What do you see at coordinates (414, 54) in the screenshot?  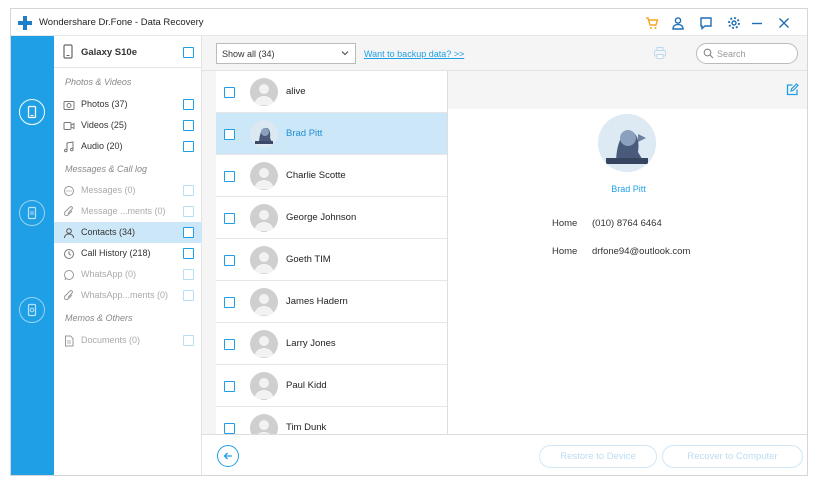 I see `backup-link: Want to backup data? >>` at bounding box center [414, 54].